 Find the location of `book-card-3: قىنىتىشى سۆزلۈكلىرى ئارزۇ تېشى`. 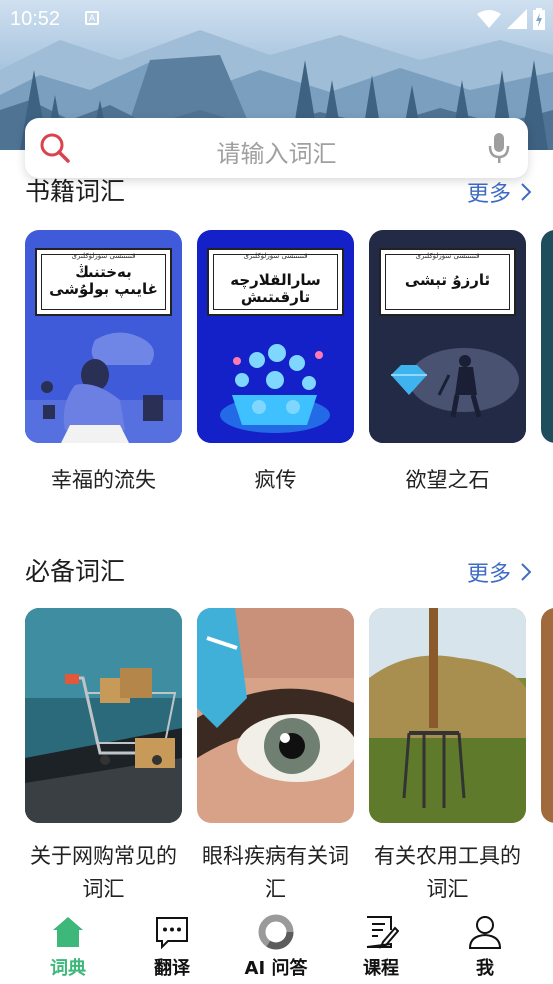

book-card-3: قىنىتىشى سۆزلۈكلىرى ئارزۇ تېشى is located at coordinates (447, 336).